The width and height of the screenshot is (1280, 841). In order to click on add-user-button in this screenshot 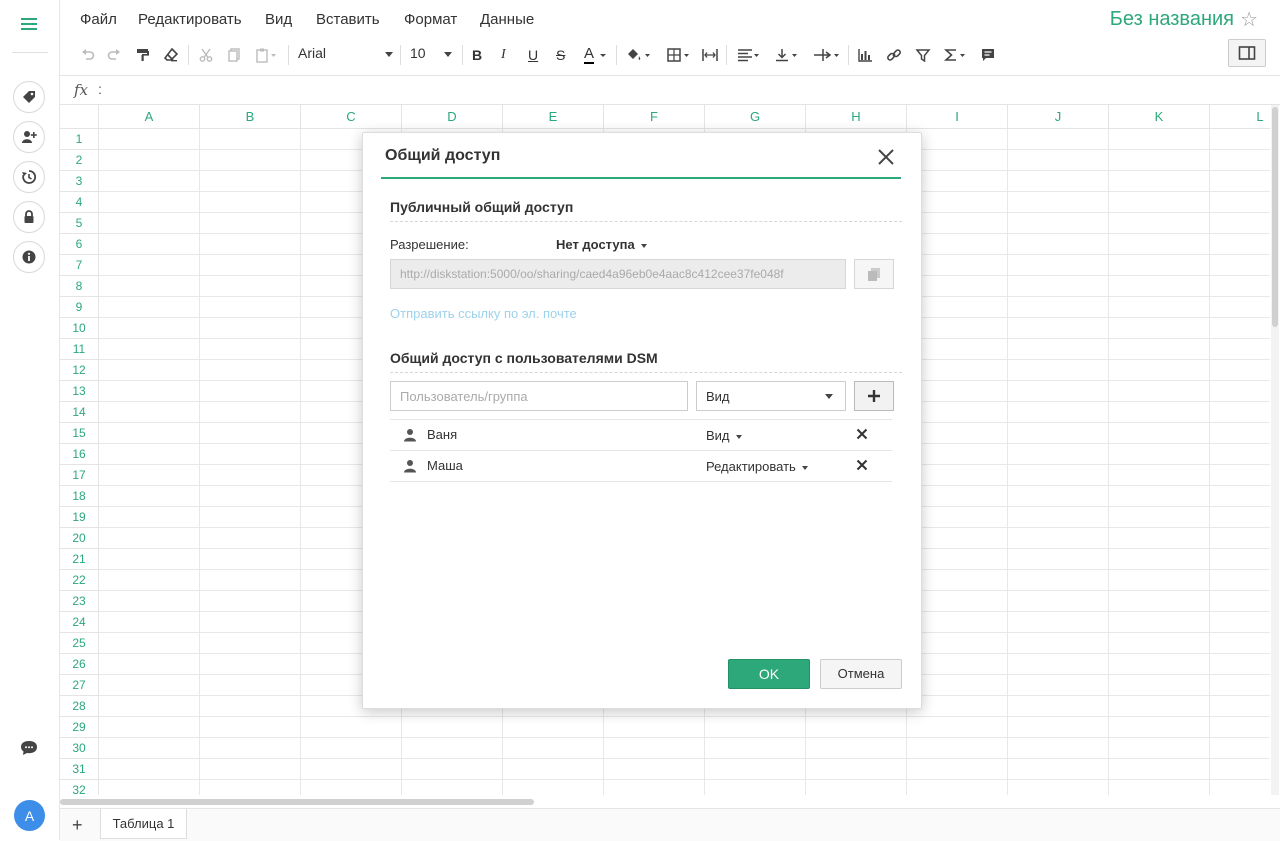, I will do `click(874, 396)`.